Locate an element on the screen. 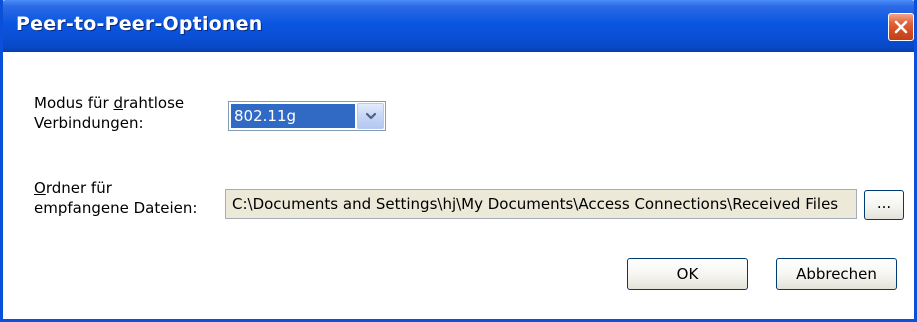 Image resolution: width=917 pixels, height=322 pixels. ok-button: OK is located at coordinates (687, 274).